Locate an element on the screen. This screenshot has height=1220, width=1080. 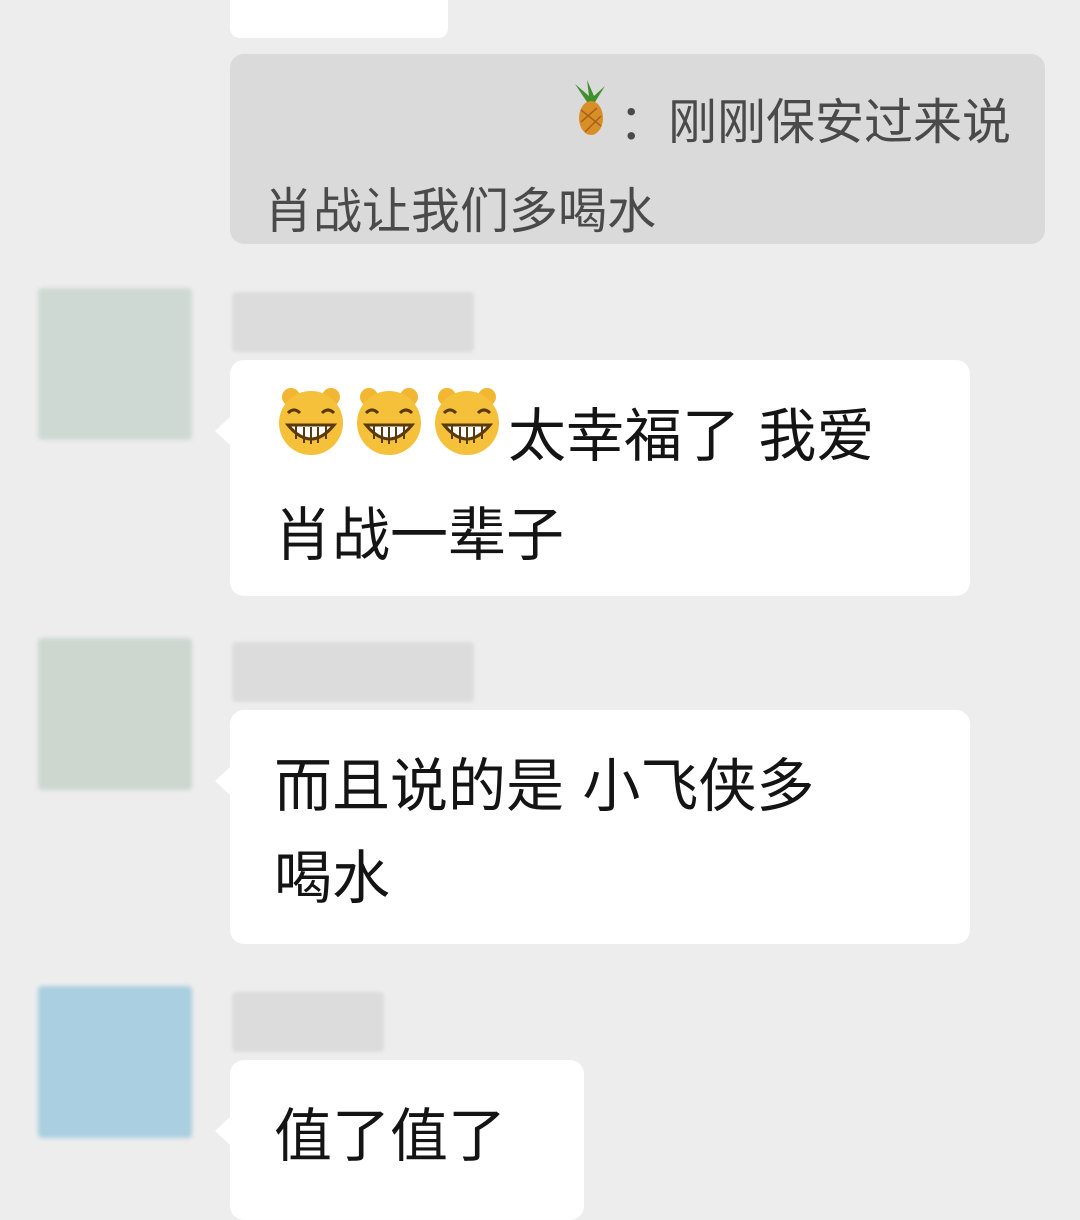
message-bubble: 而且说的是 小飞侠多 喝水 is located at coordinates (592, 827).